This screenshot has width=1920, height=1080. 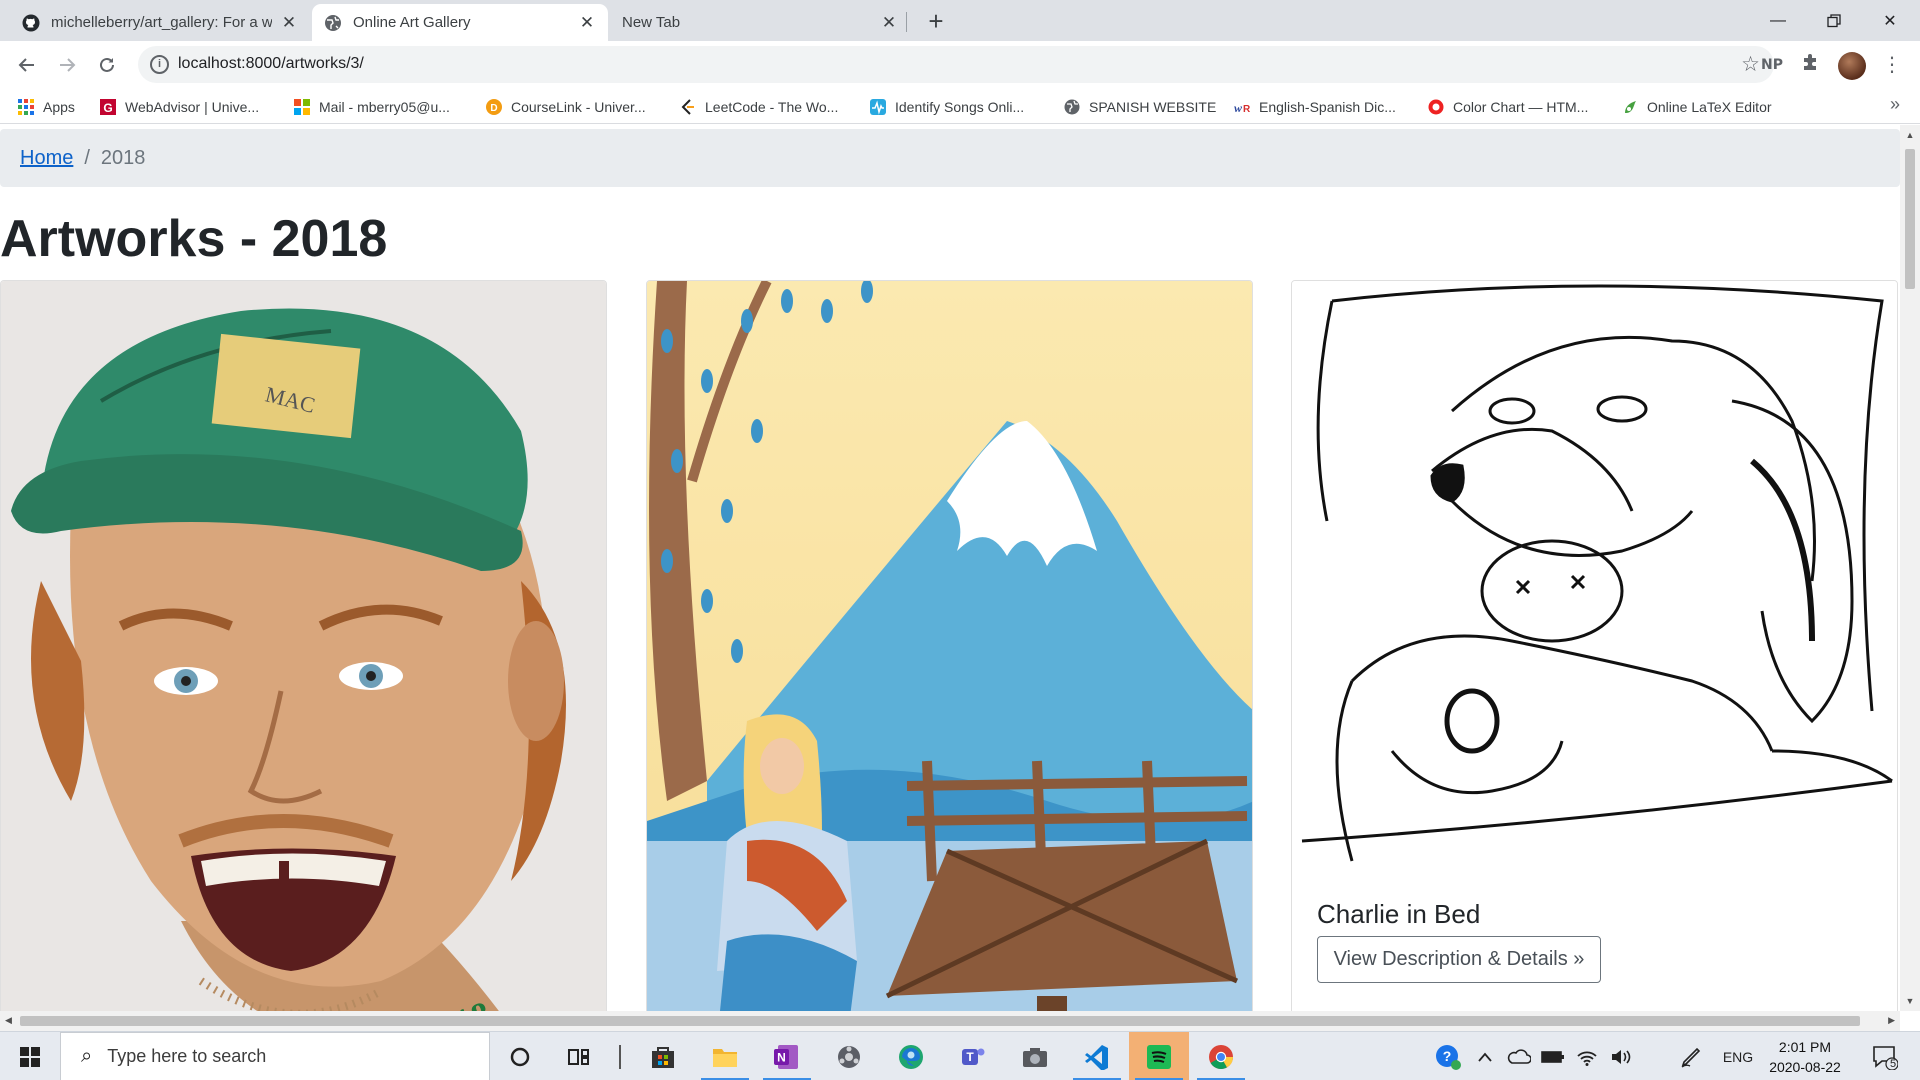 I want to click on scroll-up-arrow-icon: ▲, so click(x=1910, y=135).